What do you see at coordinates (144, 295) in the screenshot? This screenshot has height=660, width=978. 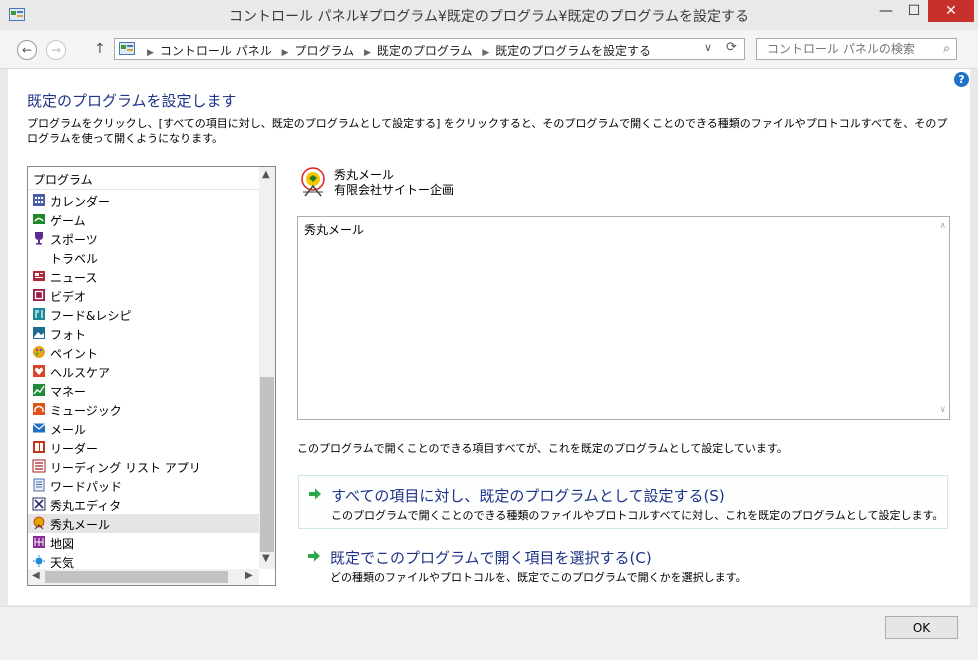 I see `program-list-item: ビデオ` at bounding box center [144, 295].